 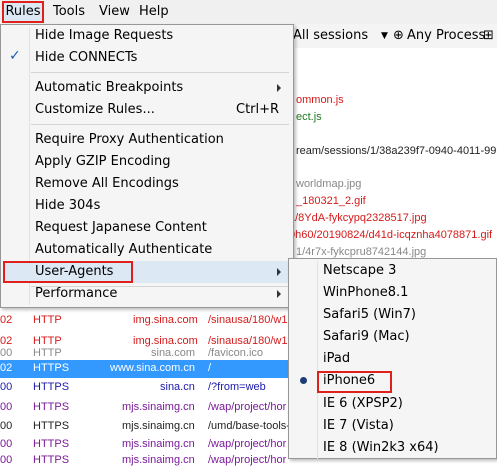 I want to click on bg-line: 0h60/20190824/d41d-icqznha4078871.gif, so click(x=391, y=235).